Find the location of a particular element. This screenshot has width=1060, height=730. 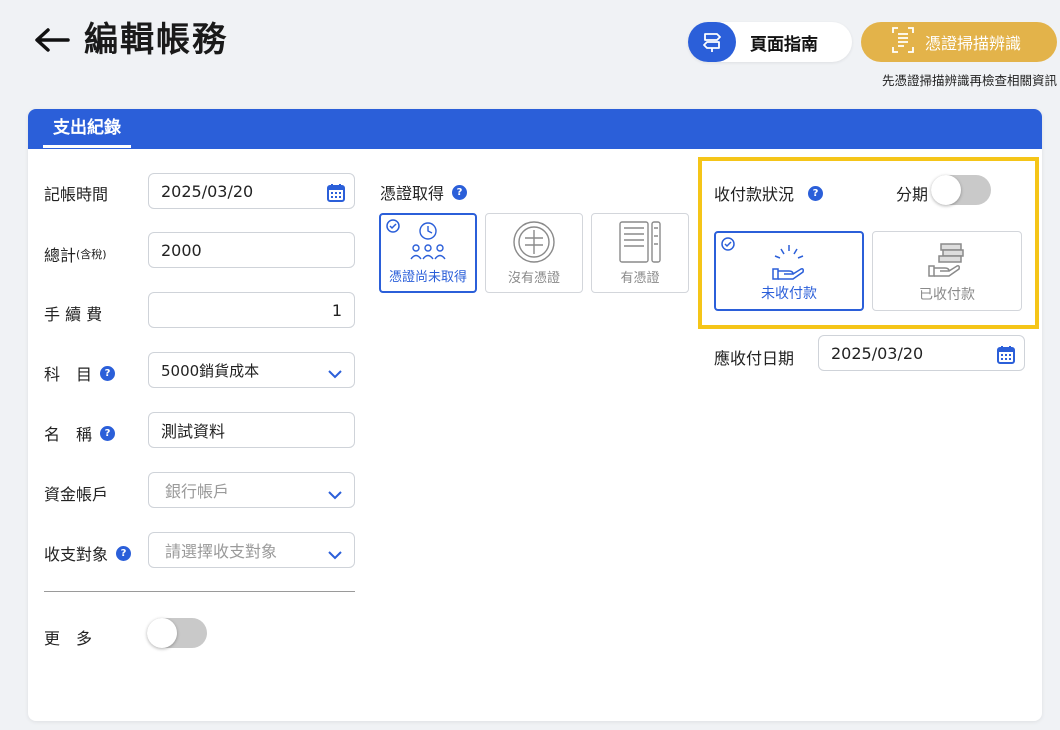

tab-expense-record: 支出紀錄 is located at coordinates (87, 131).